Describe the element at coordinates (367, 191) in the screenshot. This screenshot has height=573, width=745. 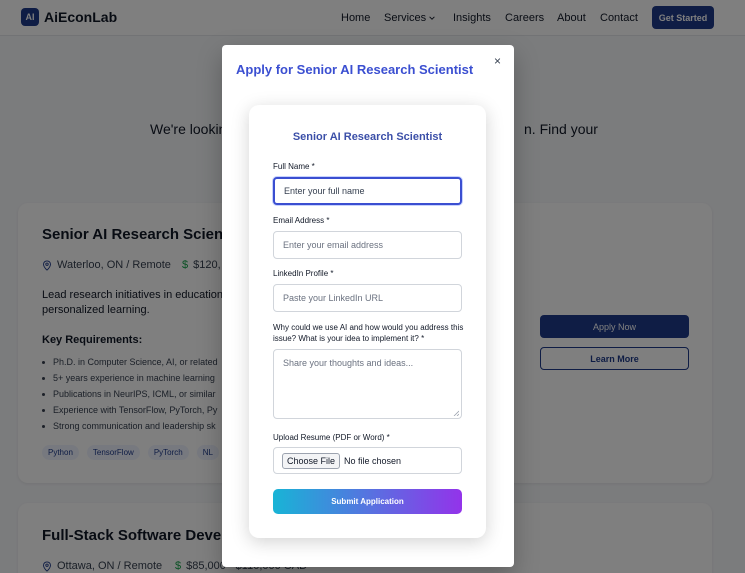
I see `full-name-input: Enter your full name` at that location.